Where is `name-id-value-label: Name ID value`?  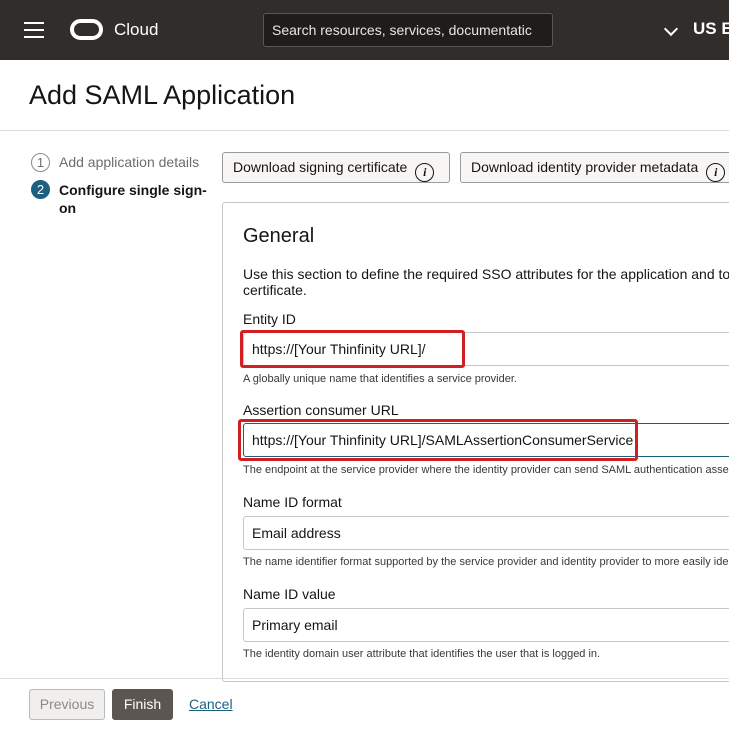
name-id-value-label: Name ID value is located at coordinates (289, 594).